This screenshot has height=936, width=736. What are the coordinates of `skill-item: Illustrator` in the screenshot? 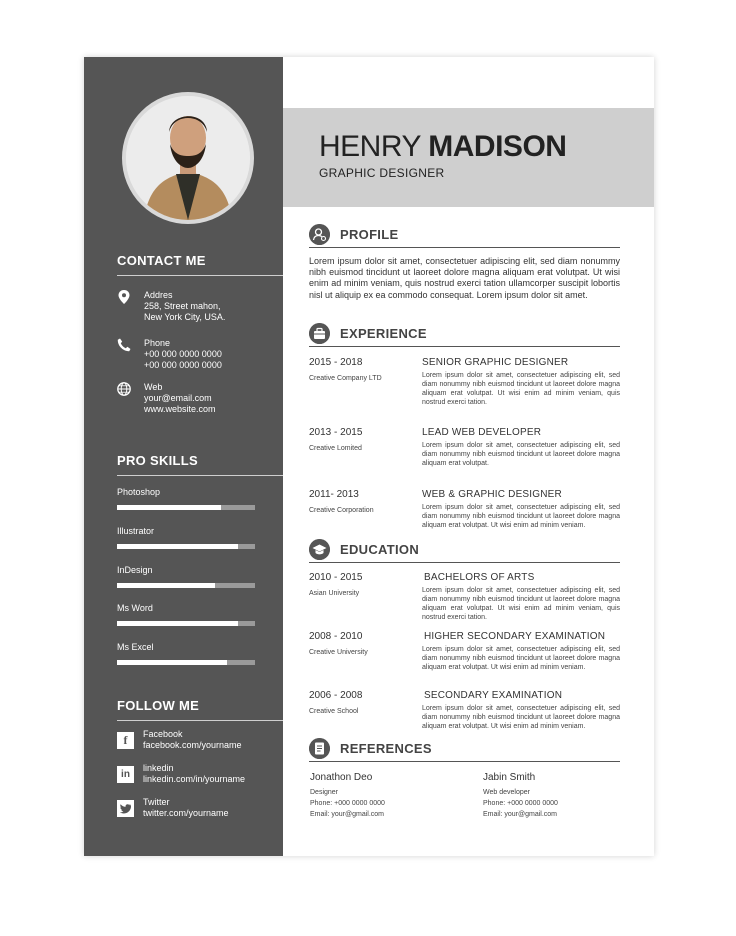 It's located at (186, 537).